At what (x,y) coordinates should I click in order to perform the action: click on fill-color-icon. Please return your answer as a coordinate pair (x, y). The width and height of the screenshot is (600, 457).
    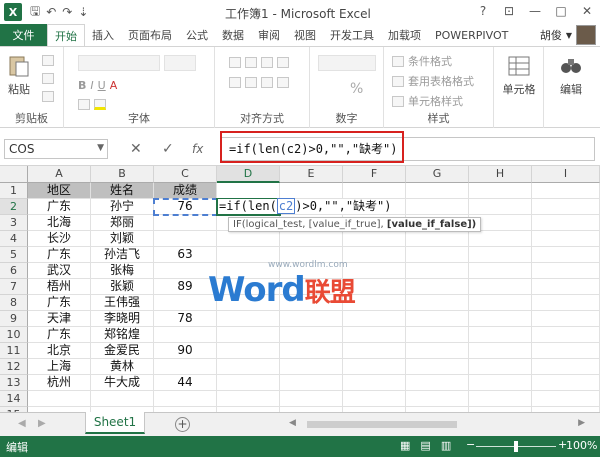
    Looking at the image, I should click on (100, 104).